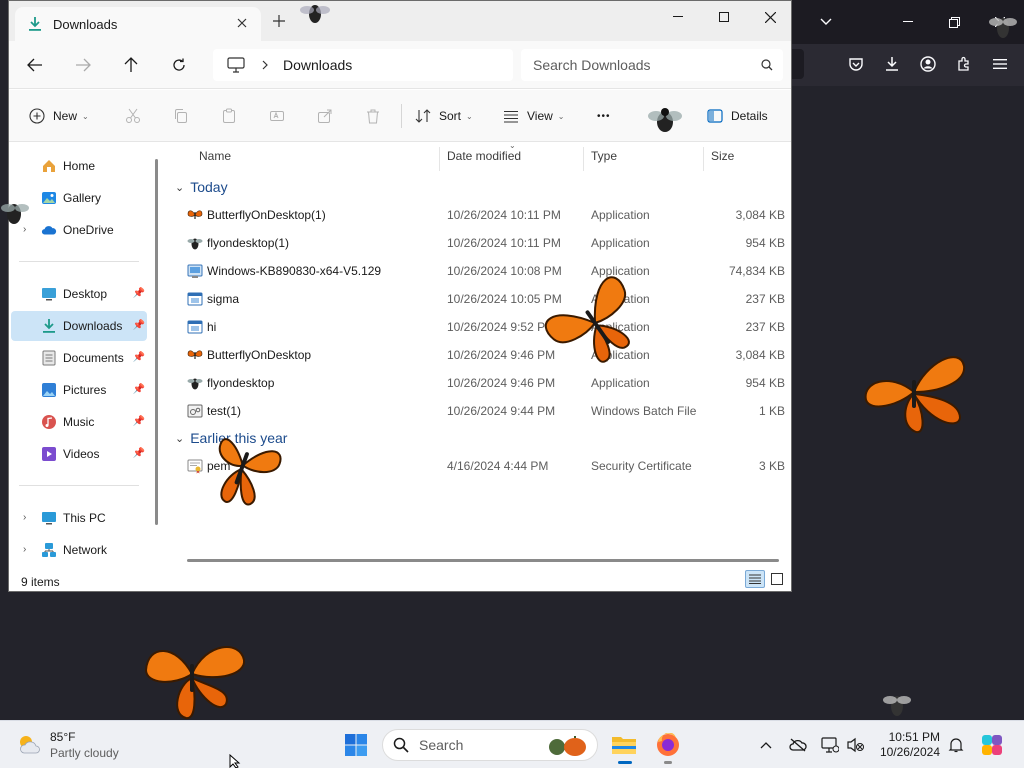 This screenshot has width=1024, height=768. What do you see at coordinates (652, 65) in the screenshot?
I see `search-input: Search Downloads` at bounding box center [652, 65].